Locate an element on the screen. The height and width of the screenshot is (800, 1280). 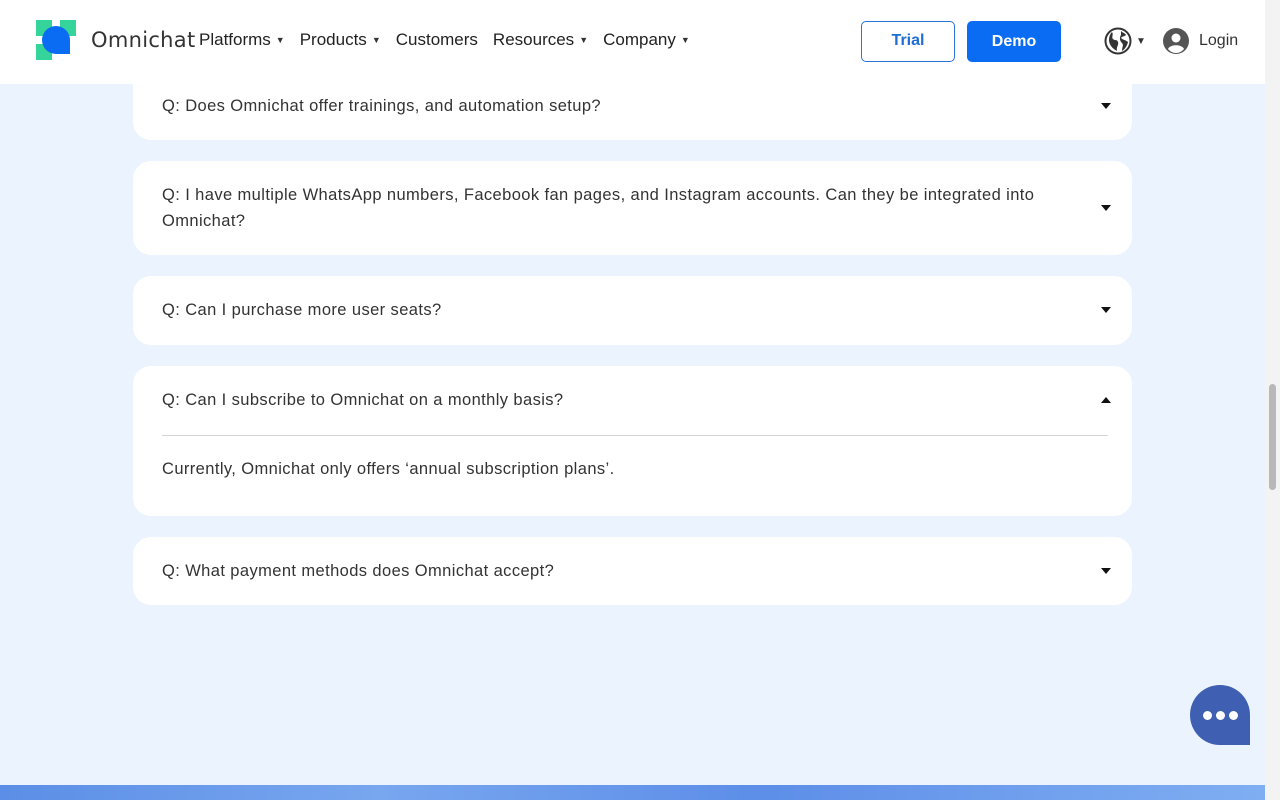
nav-item-label: Company is located at coordinates (639, 39).